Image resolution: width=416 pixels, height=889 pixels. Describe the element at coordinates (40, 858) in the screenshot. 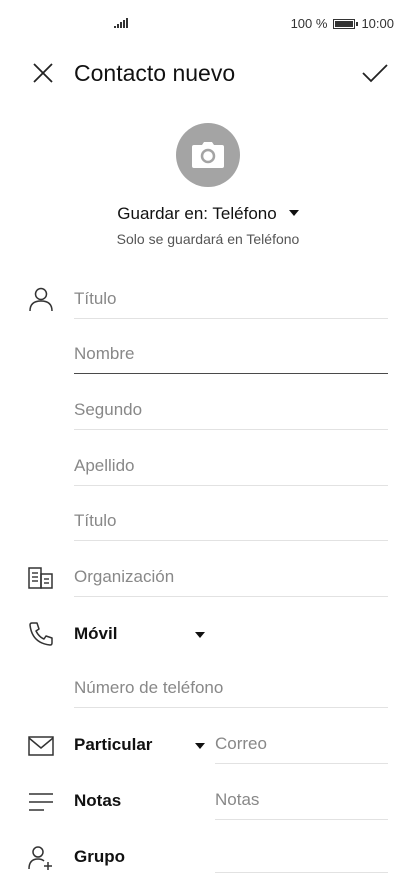

I see `group-add-icon` at that location.